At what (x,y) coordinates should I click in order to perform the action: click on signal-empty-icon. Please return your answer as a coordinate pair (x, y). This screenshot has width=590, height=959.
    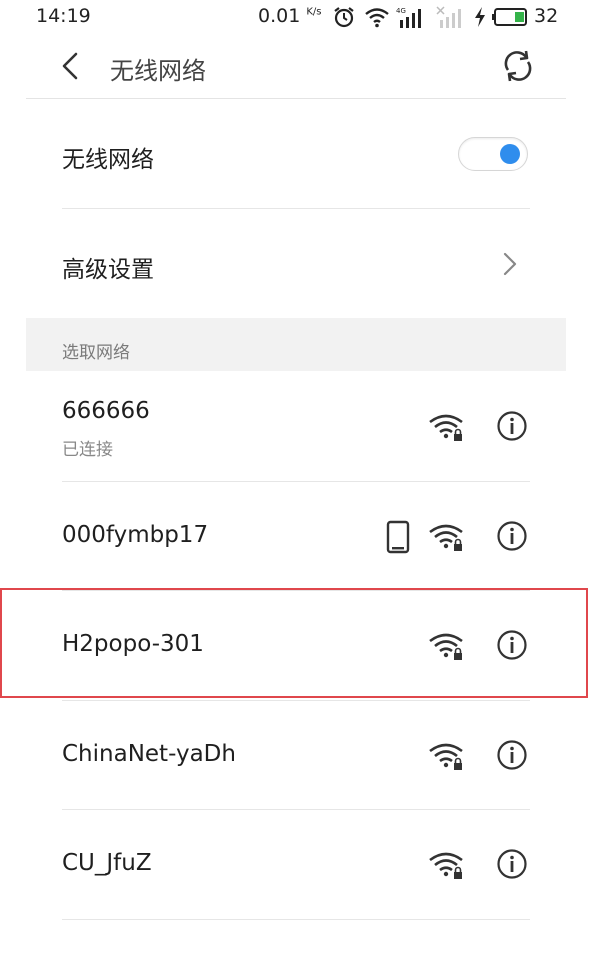
    Looking at the image, I should click on (448, 17).